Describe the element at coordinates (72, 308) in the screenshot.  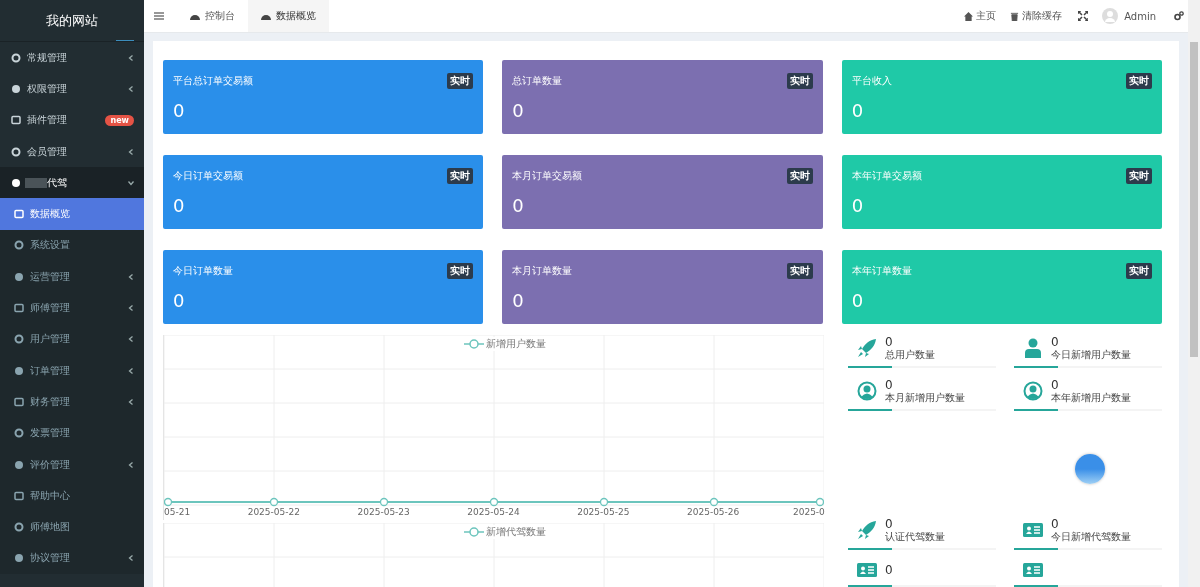
I see `menu-item: 师傅管理` at that location.